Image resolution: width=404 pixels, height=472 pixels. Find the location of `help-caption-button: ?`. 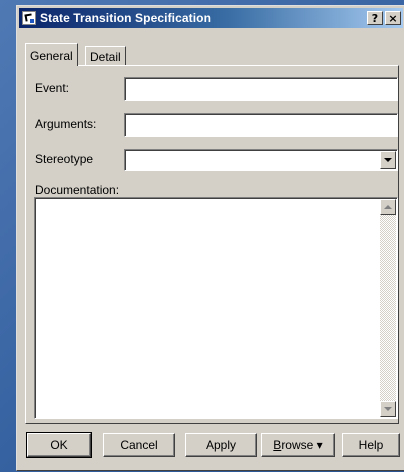

help-caption-button: ? is located at coordinates (375, 18).